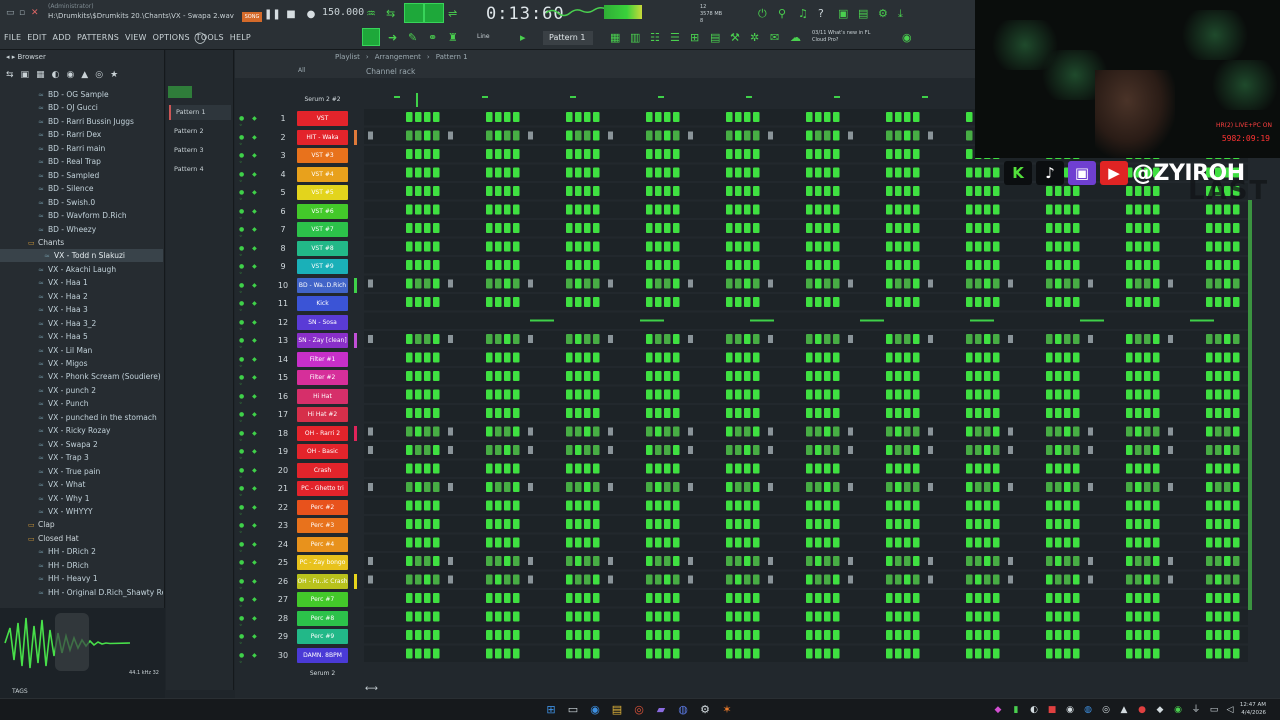 The width and height of the screenshot is (1280, 720). What do you see at coordinates (283, 619) in the screenshot?
I see `mixer-track-number: 28` at bounding box center [283, 619].